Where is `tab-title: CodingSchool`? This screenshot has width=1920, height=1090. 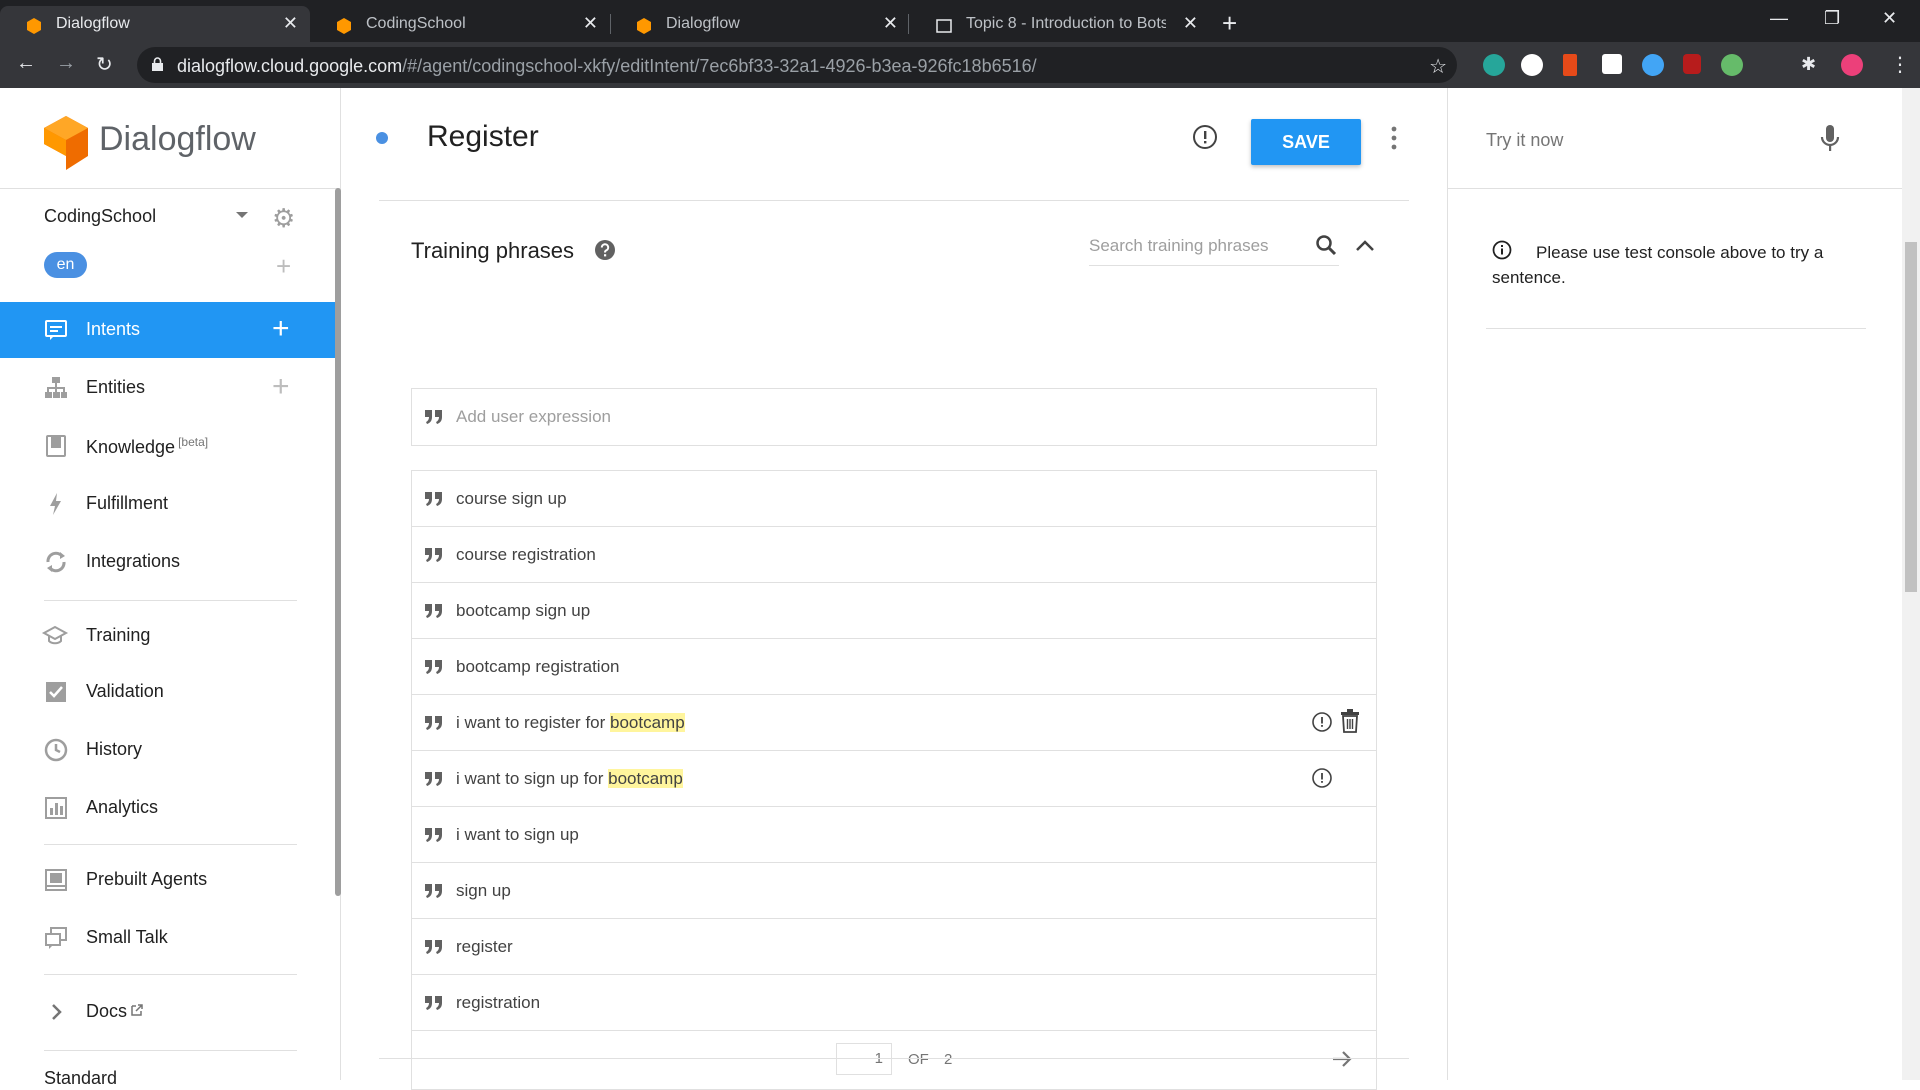
tab-title: CodingSchool is located at coordinates (416, 23).